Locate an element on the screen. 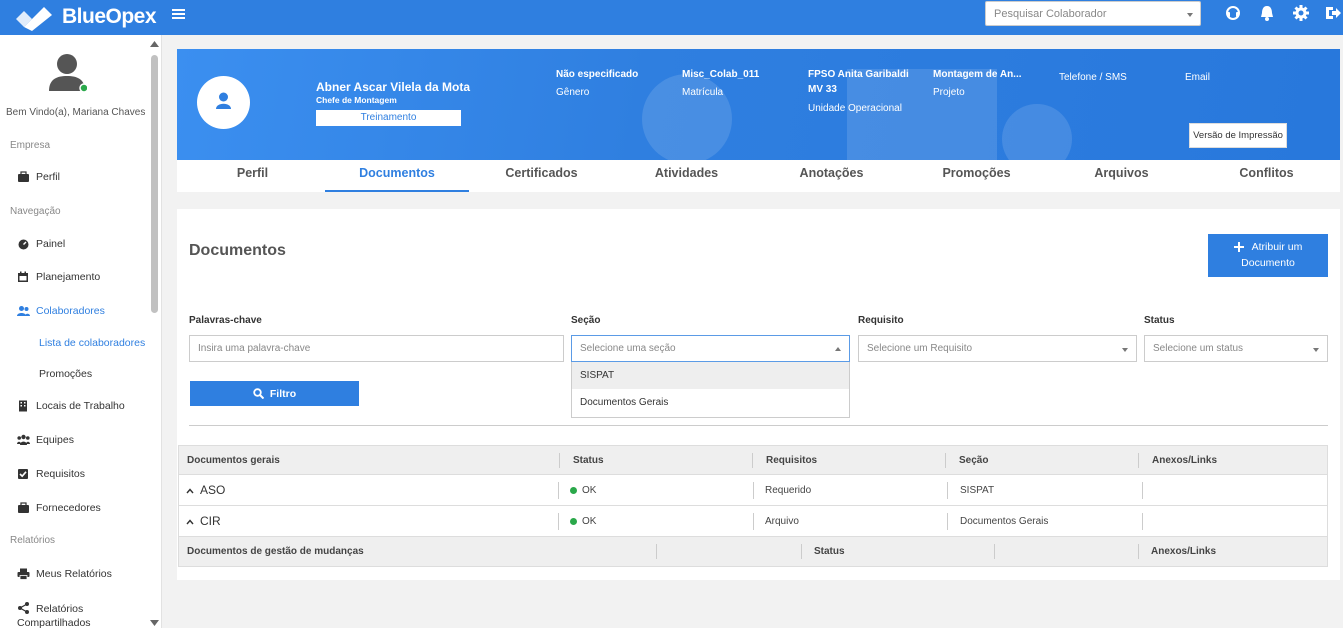  filter-button: Filtro is located at coordinates (274, 393).